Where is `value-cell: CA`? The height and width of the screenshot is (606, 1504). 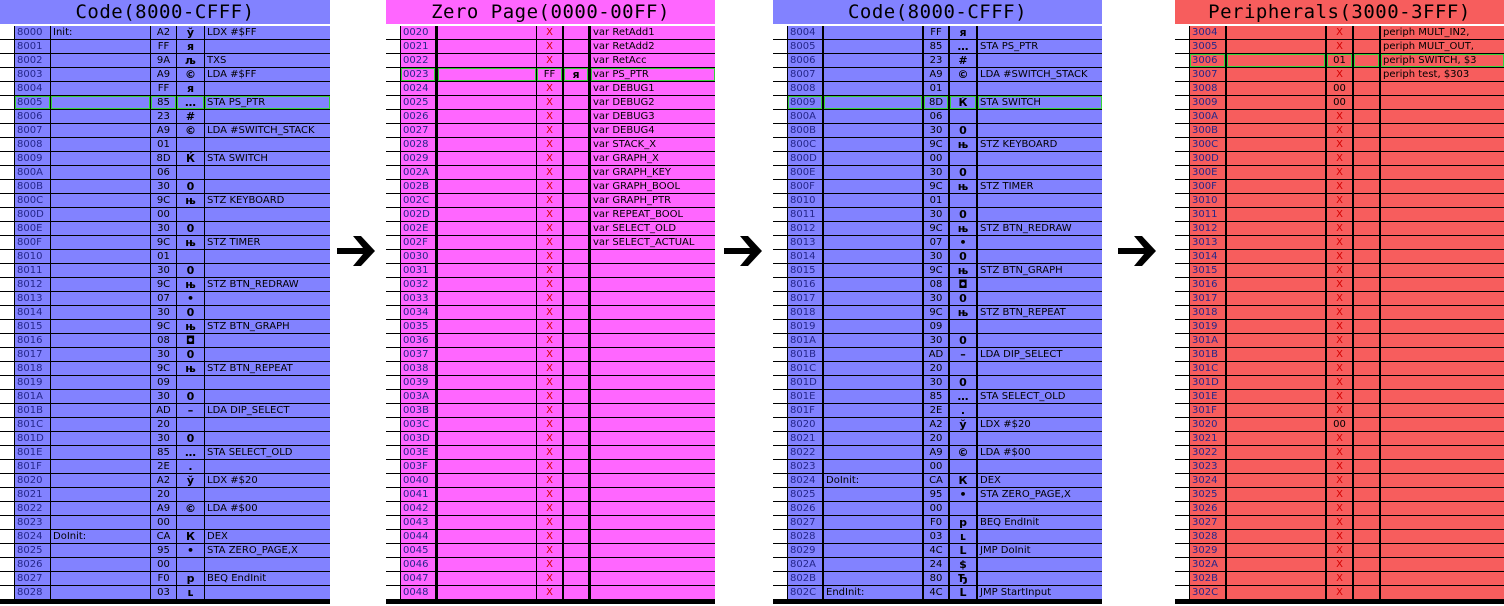
value-cell: CA is located at coordinates (936, 480).